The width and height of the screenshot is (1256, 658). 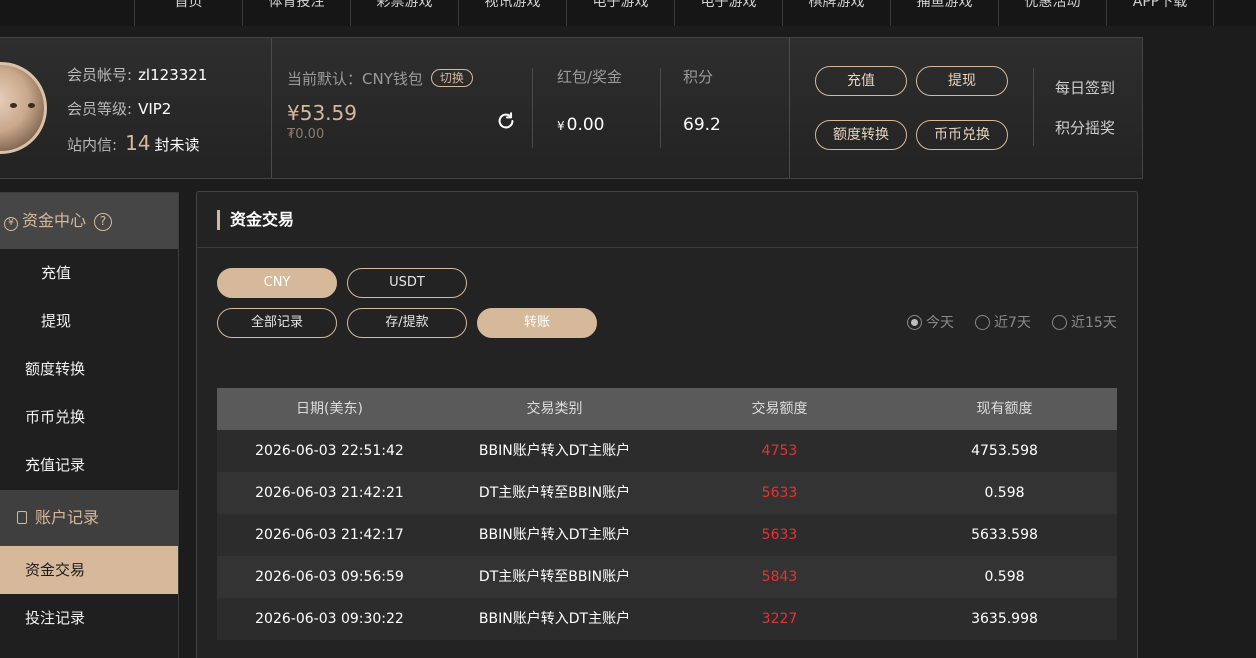 What do you see at coordinates (89, 321) in the screenshot?
I see `sidebar-item-withdraw: 提现` at bounding box center [89, 321].